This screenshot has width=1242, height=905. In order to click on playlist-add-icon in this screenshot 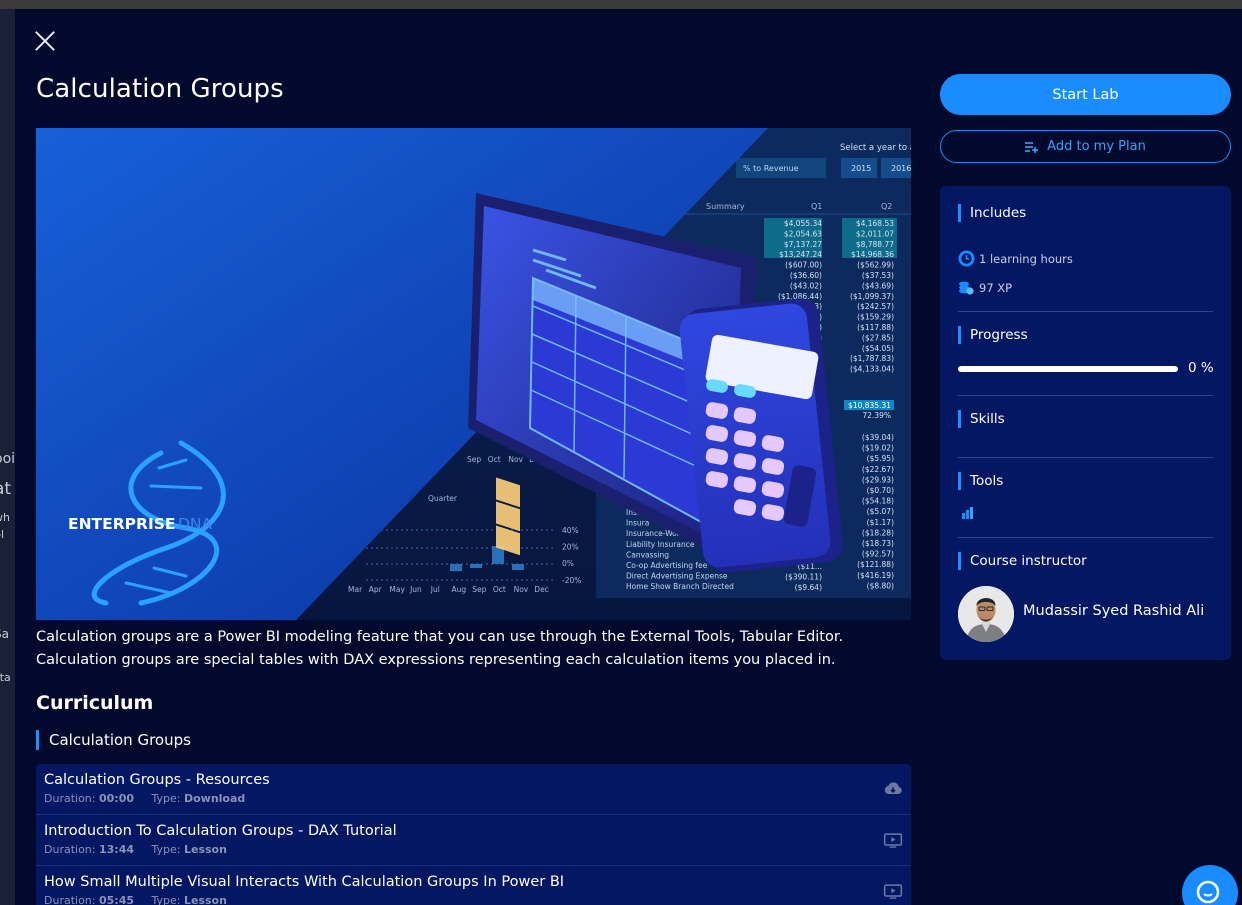, I will do `click(1032, 147)`.